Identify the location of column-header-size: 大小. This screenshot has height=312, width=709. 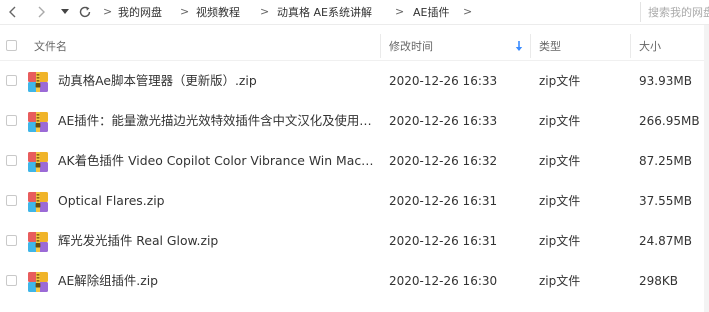
(650, 46).